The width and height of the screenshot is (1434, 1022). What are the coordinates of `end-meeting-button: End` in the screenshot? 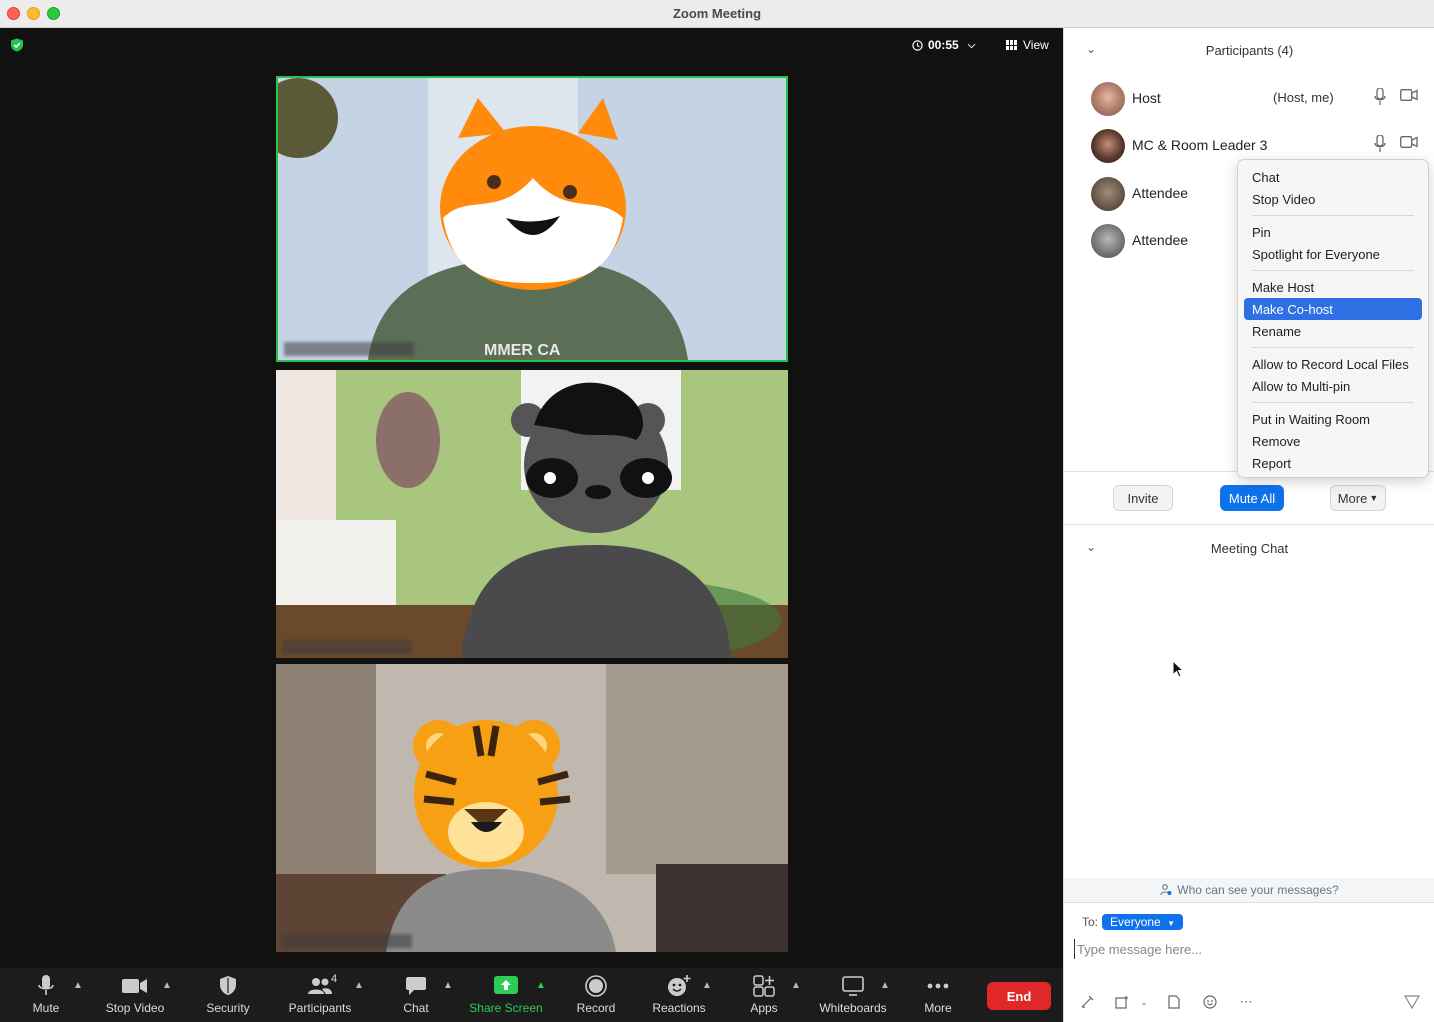 It's located at (1019, 996).